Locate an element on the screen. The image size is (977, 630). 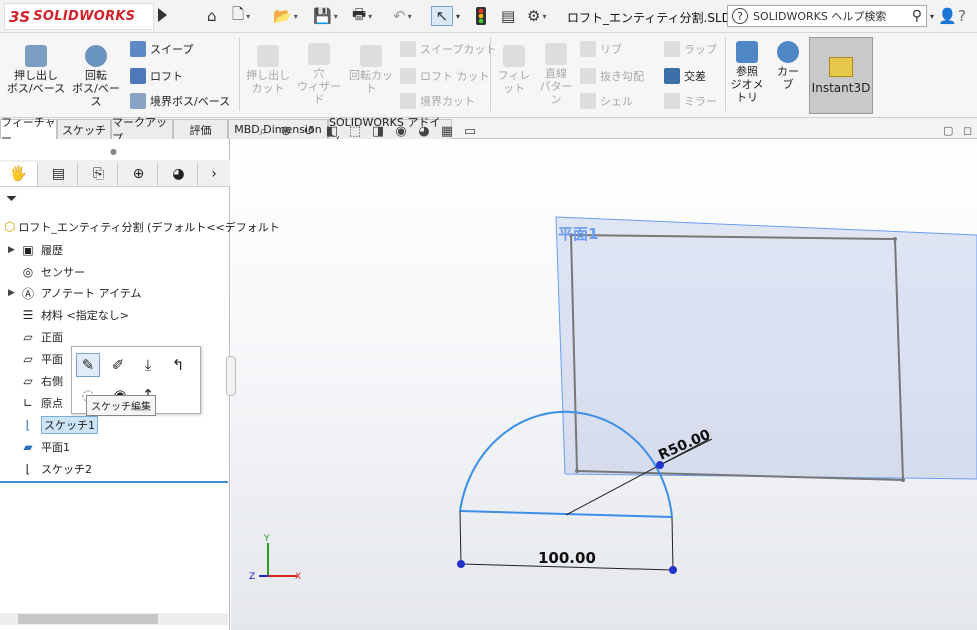
menu-expand-arrow-icon is located at coordinates (162, 15).